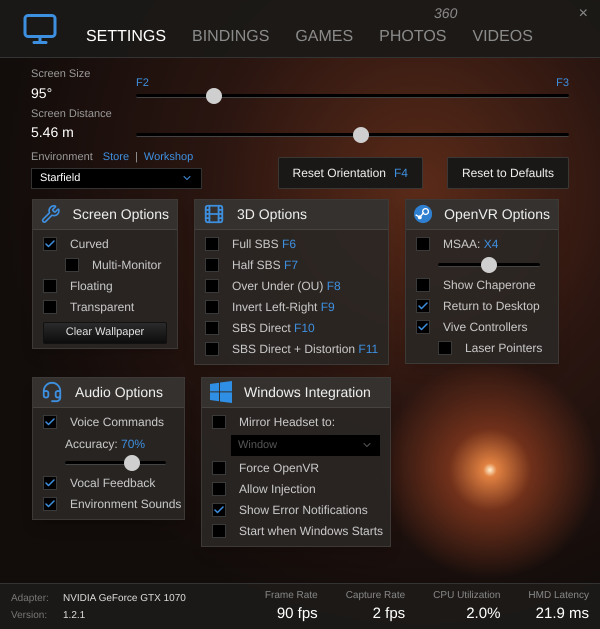 The height and width of the screenshot is (629, 600). Describe the element at coordinates (305, 349) in the screenshot. I see `option-label: SBS Direct + Distortion F11` at that location.